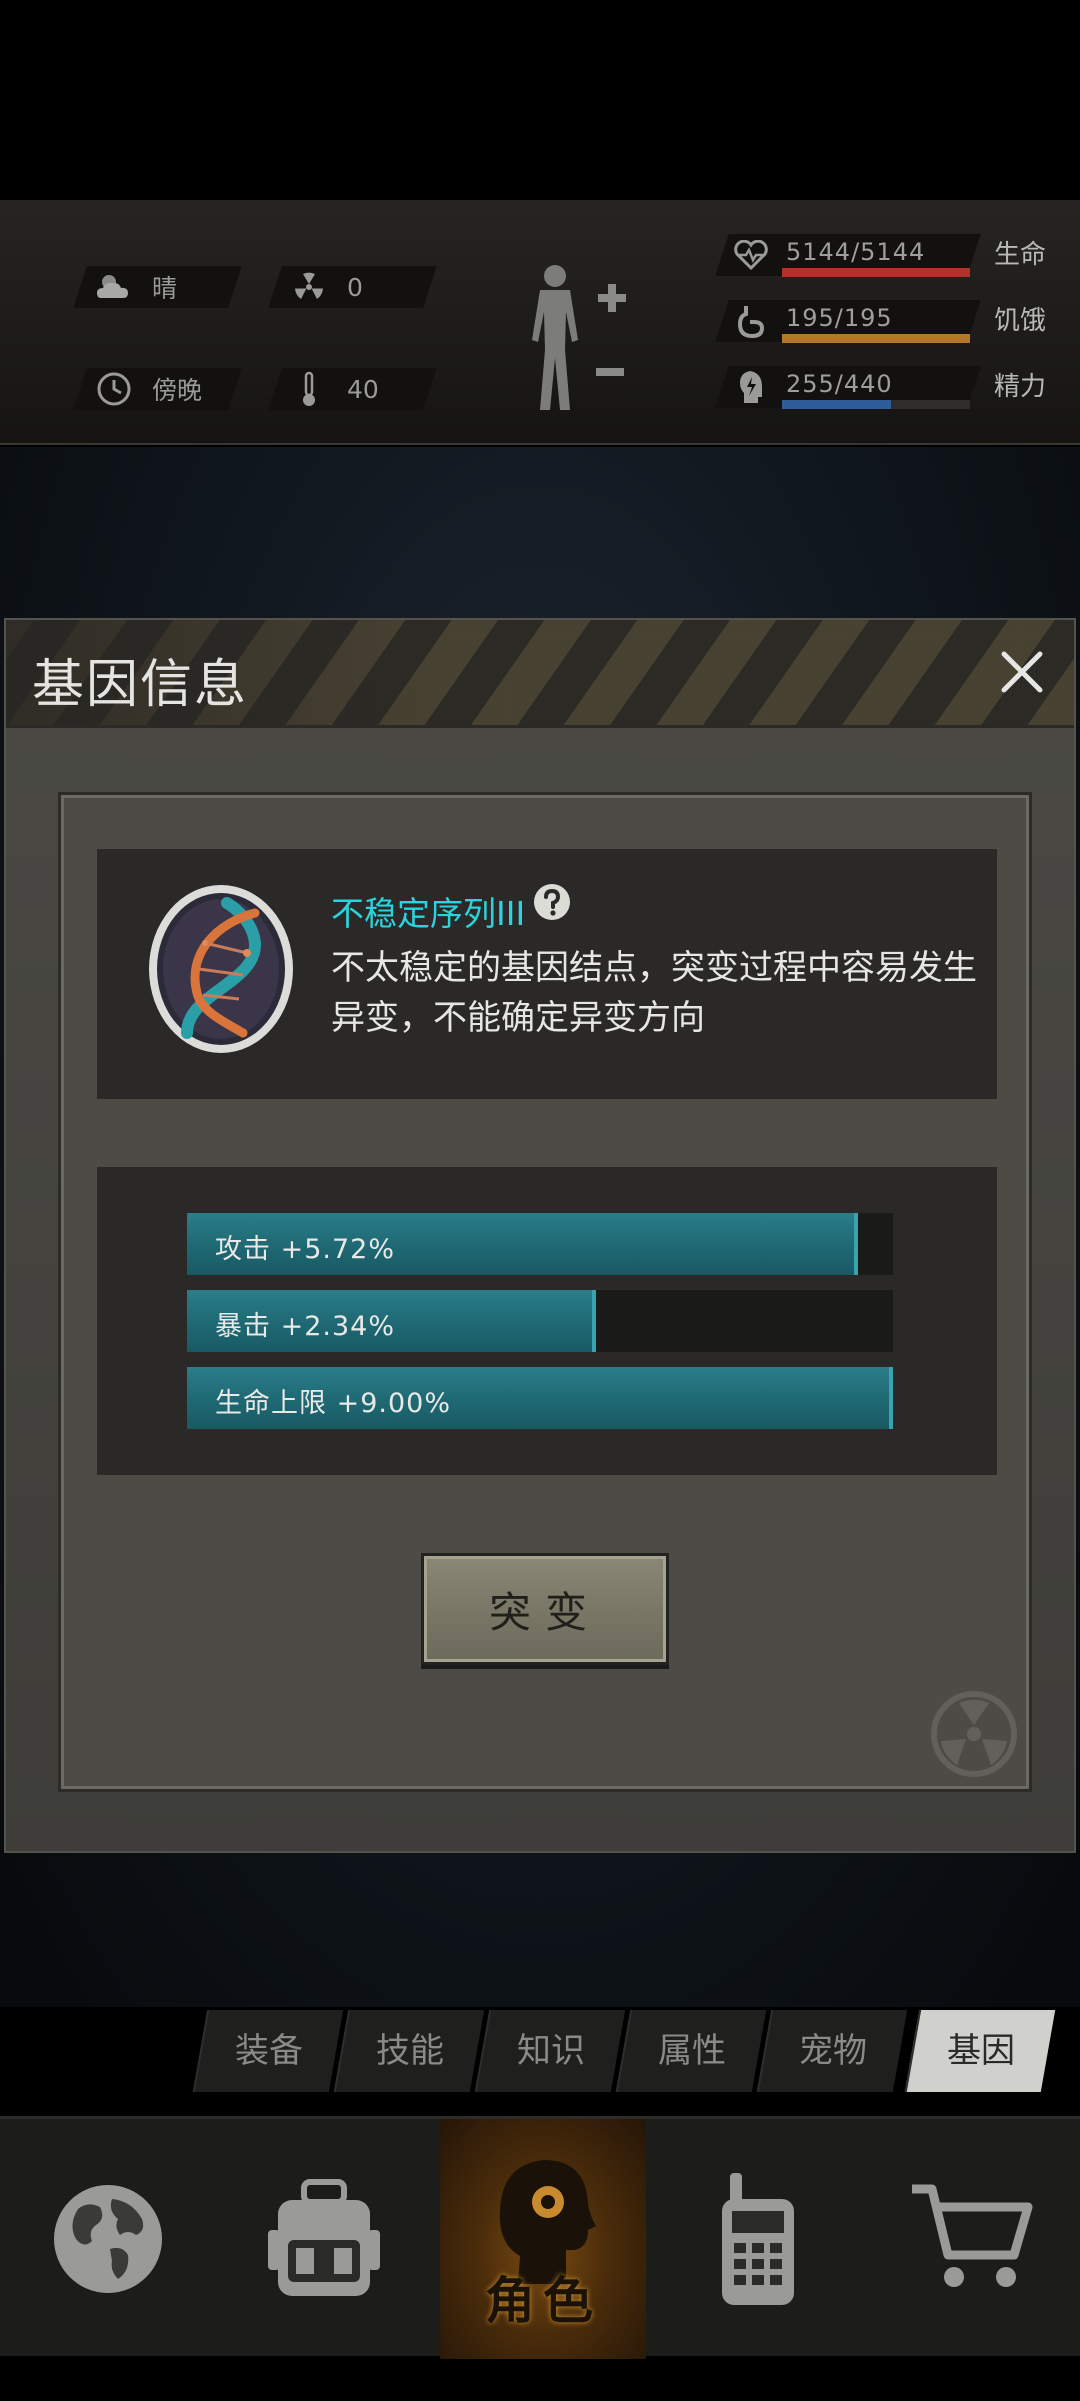 The height and width of the screenshot is (2401, 1080). What do you see at coordinates (177, 390) in the screenshot?
I see `time-value: 傍晚` at bounding box center [177, 390].